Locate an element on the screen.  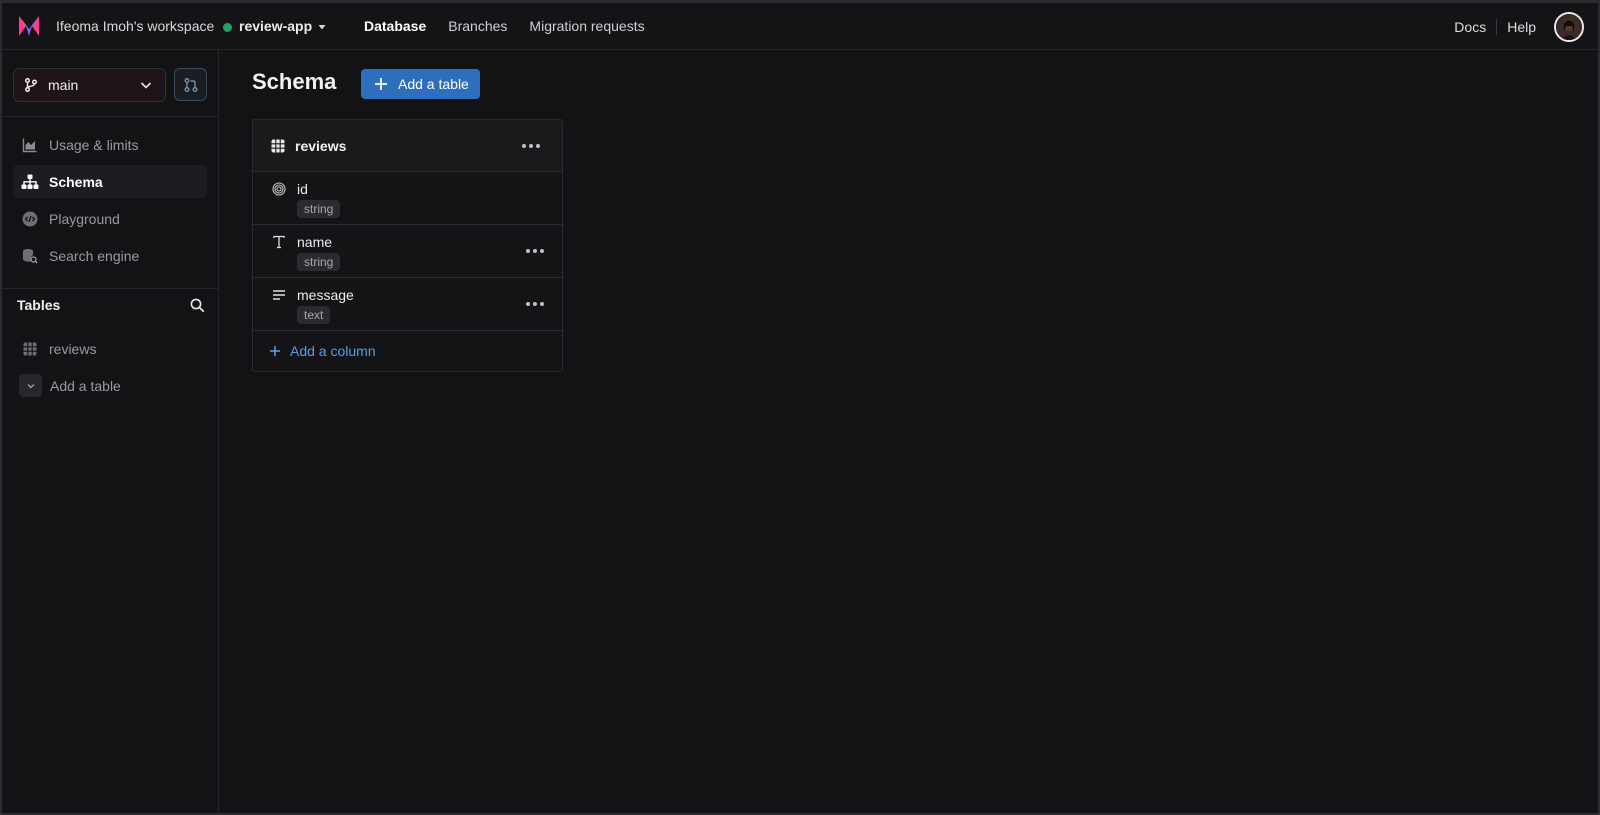
compare-branches-button is located at coordinates (190, 84).